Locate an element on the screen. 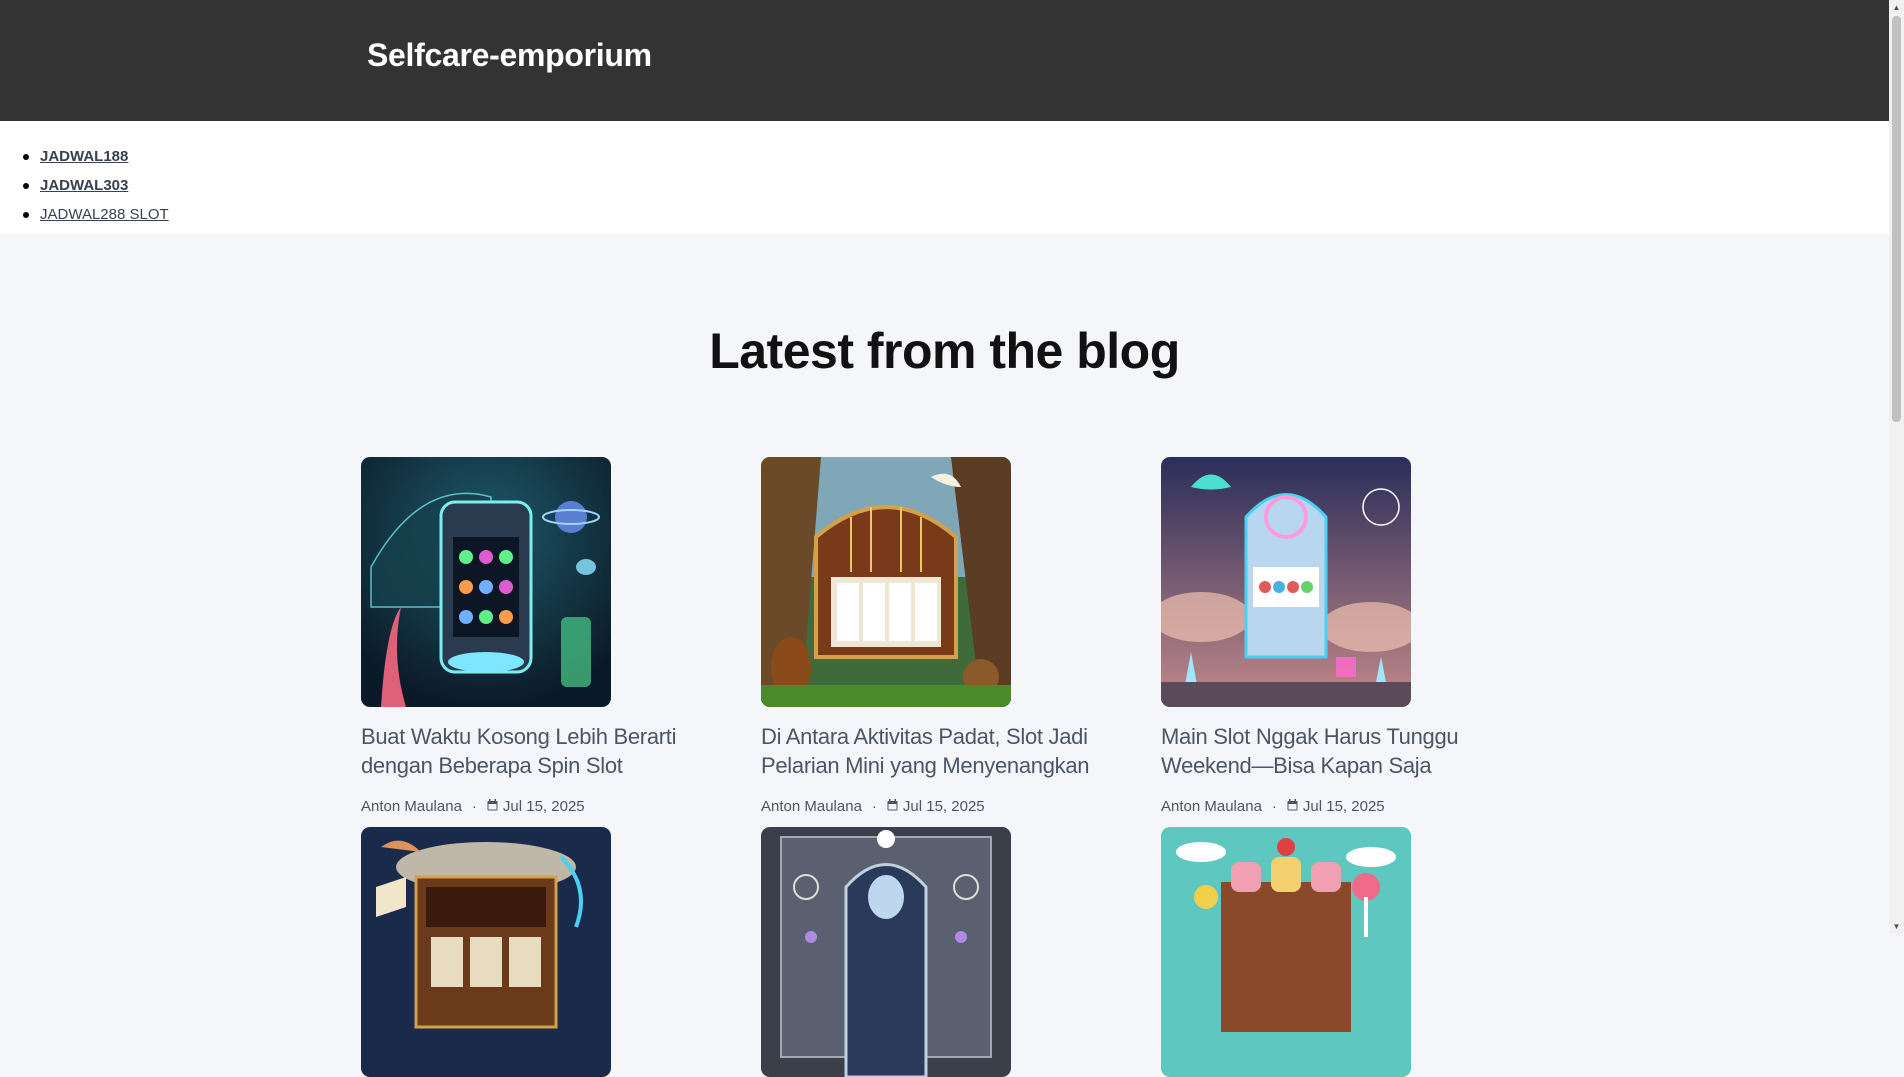 Image resolution: width=1904 pixels, height=1077 pixels. scrollbar-thumb is located at coordinates (1896, 219).